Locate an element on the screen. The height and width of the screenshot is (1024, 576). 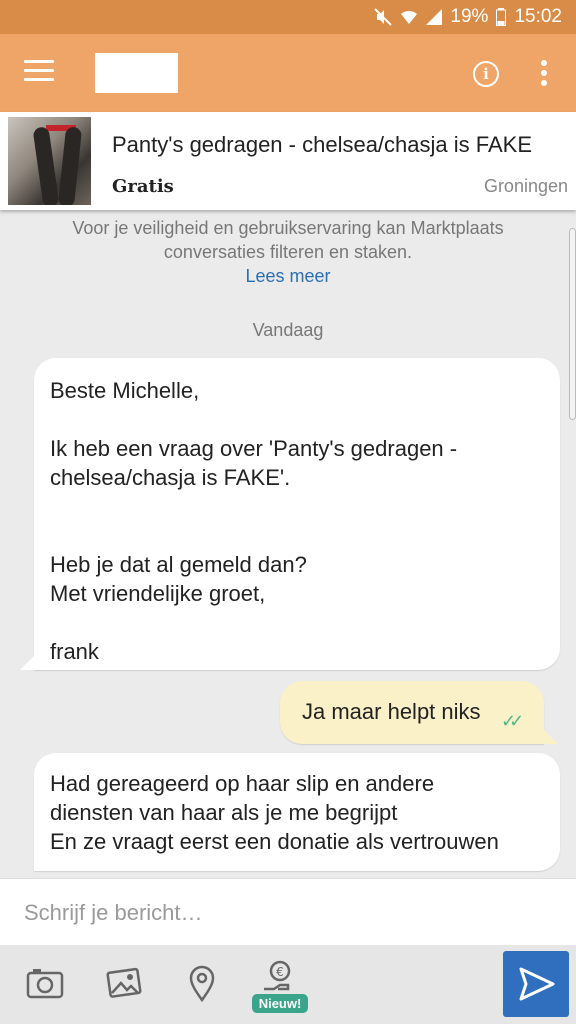
listing-location: Groningen is located at coordinates (525, 186).